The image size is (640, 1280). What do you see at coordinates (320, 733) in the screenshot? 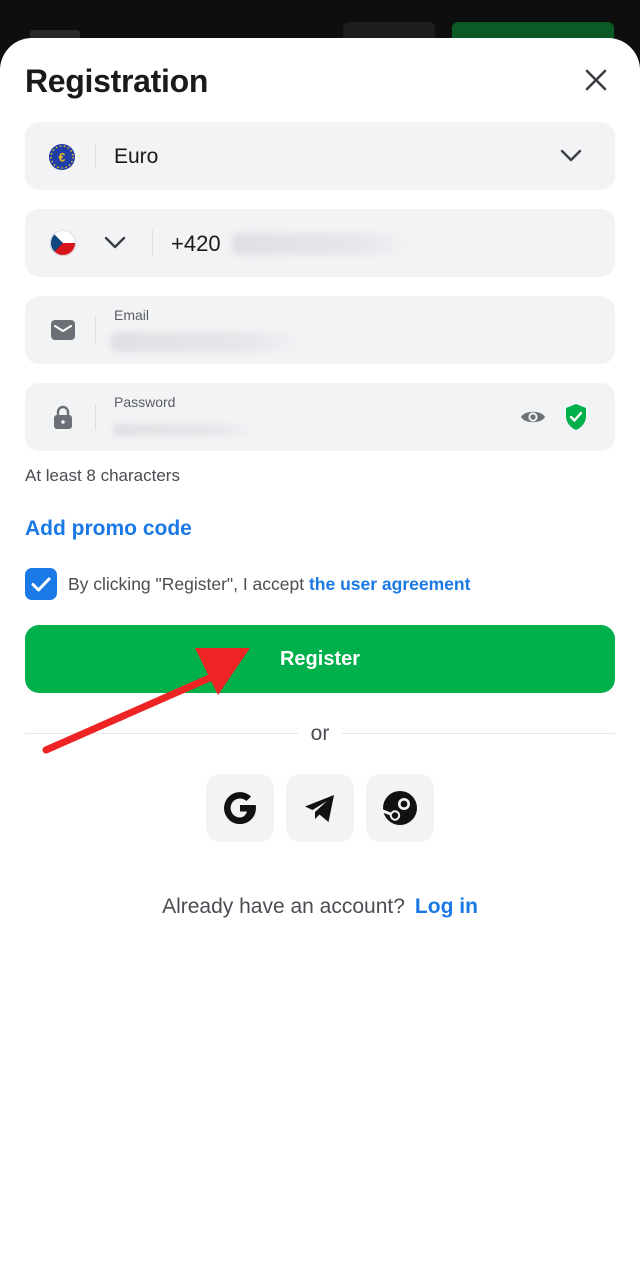
I see `or-separator: or` at bounding box center [320, 733].